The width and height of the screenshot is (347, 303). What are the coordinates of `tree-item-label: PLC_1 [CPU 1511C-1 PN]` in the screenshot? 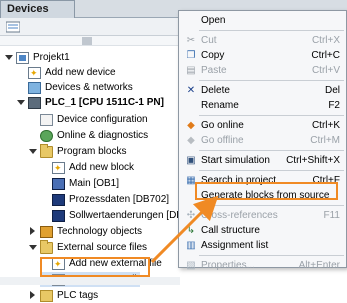 It's located at (104, 102).